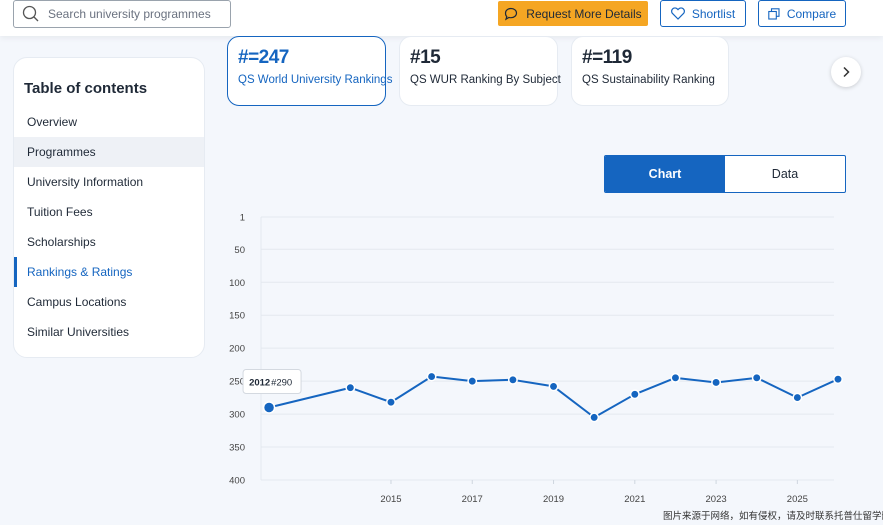 The image size is (883, 525). I want to click on compare-button: Compare, so click(802, 13).